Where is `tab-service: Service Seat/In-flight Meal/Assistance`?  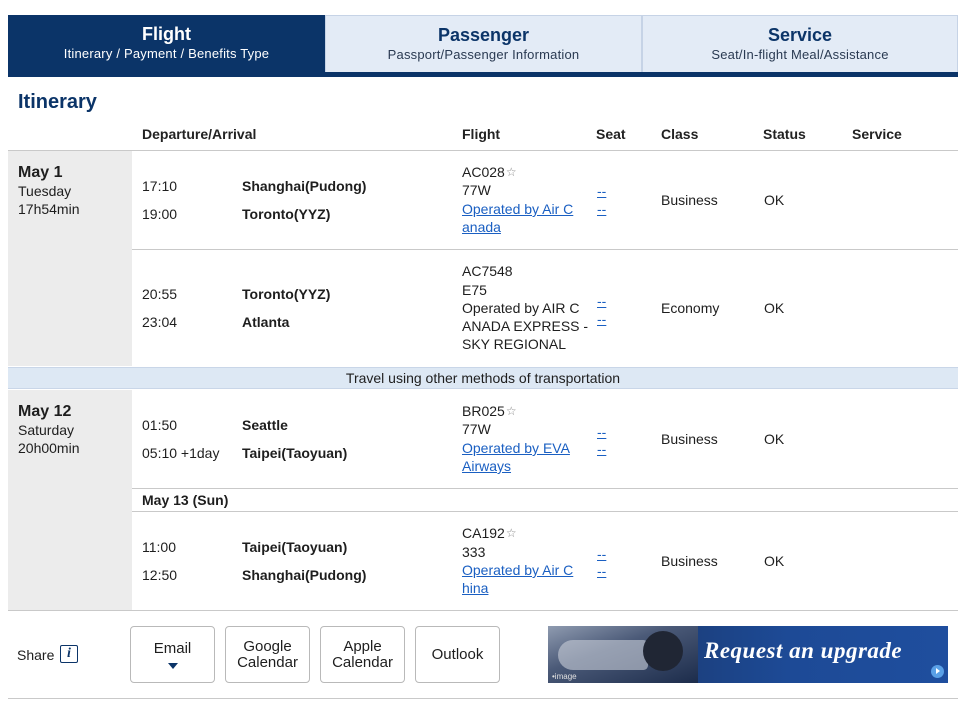 tab-service: Service Seat/In-flight Meal/Assistance is located at coordinates (800, 43).